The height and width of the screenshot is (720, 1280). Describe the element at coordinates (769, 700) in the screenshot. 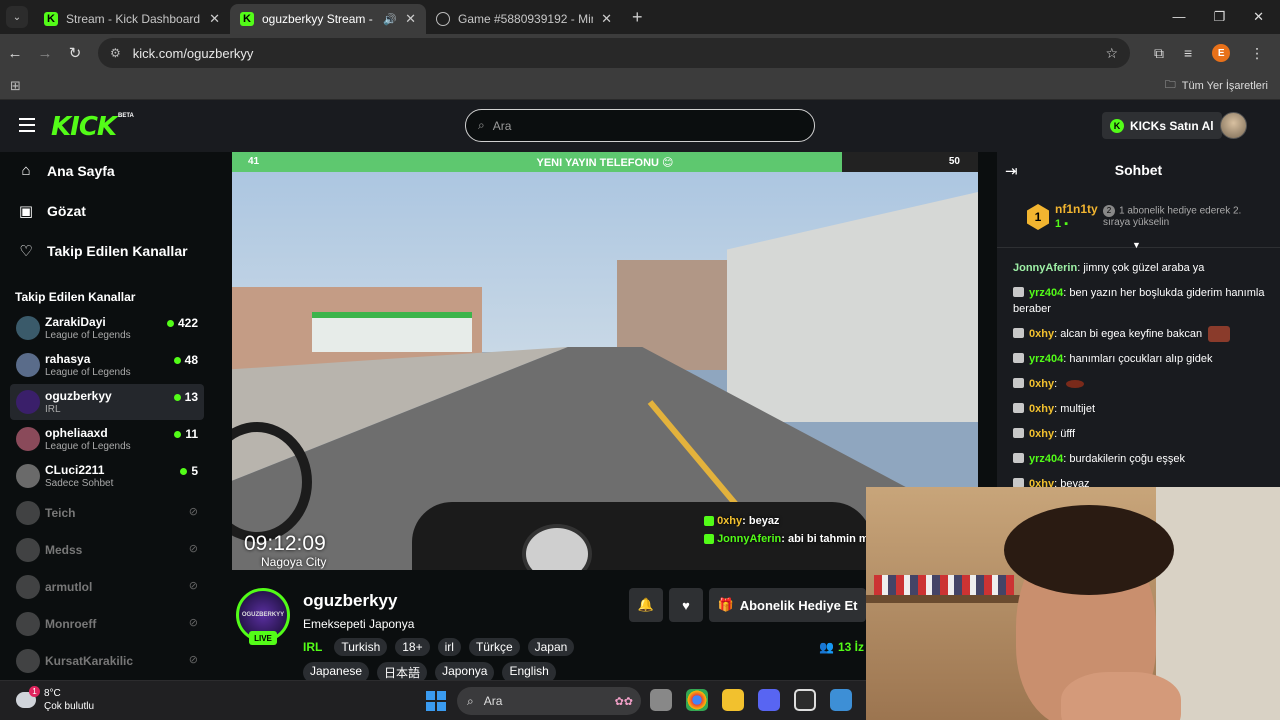

I see `discord-icon` at that location.